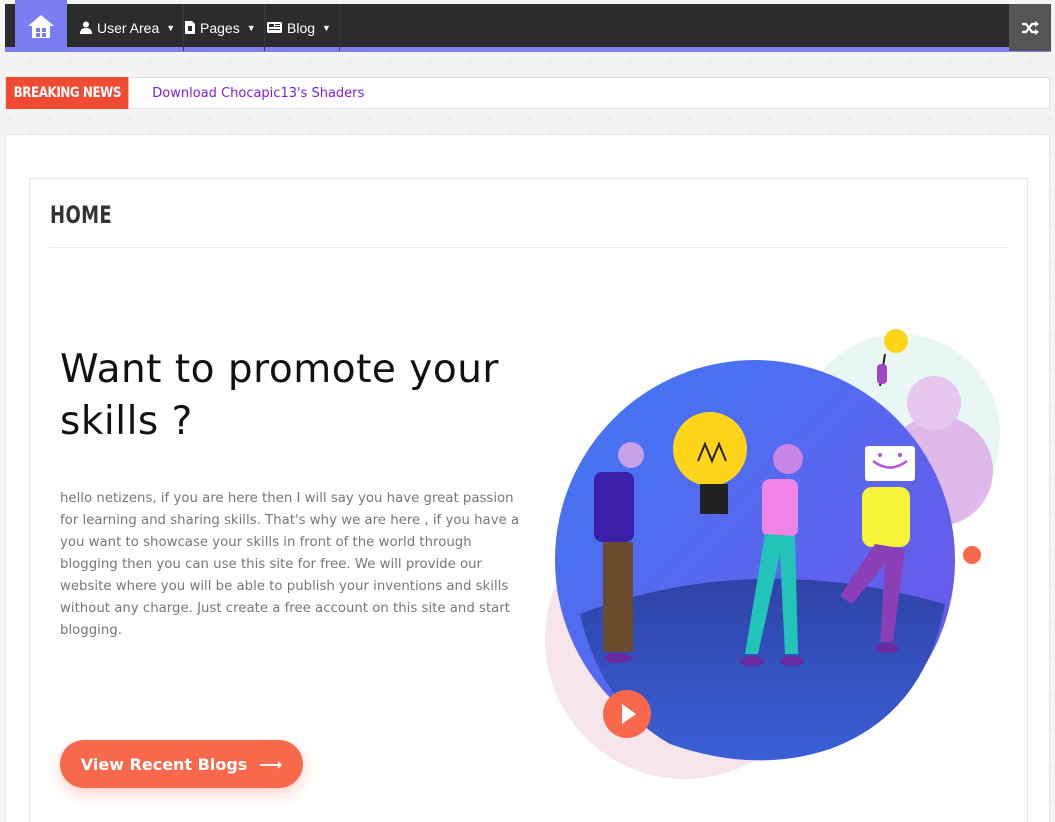 This screenshot has width=1055, height=822. I want to click on home-icon, so click(41, 26).